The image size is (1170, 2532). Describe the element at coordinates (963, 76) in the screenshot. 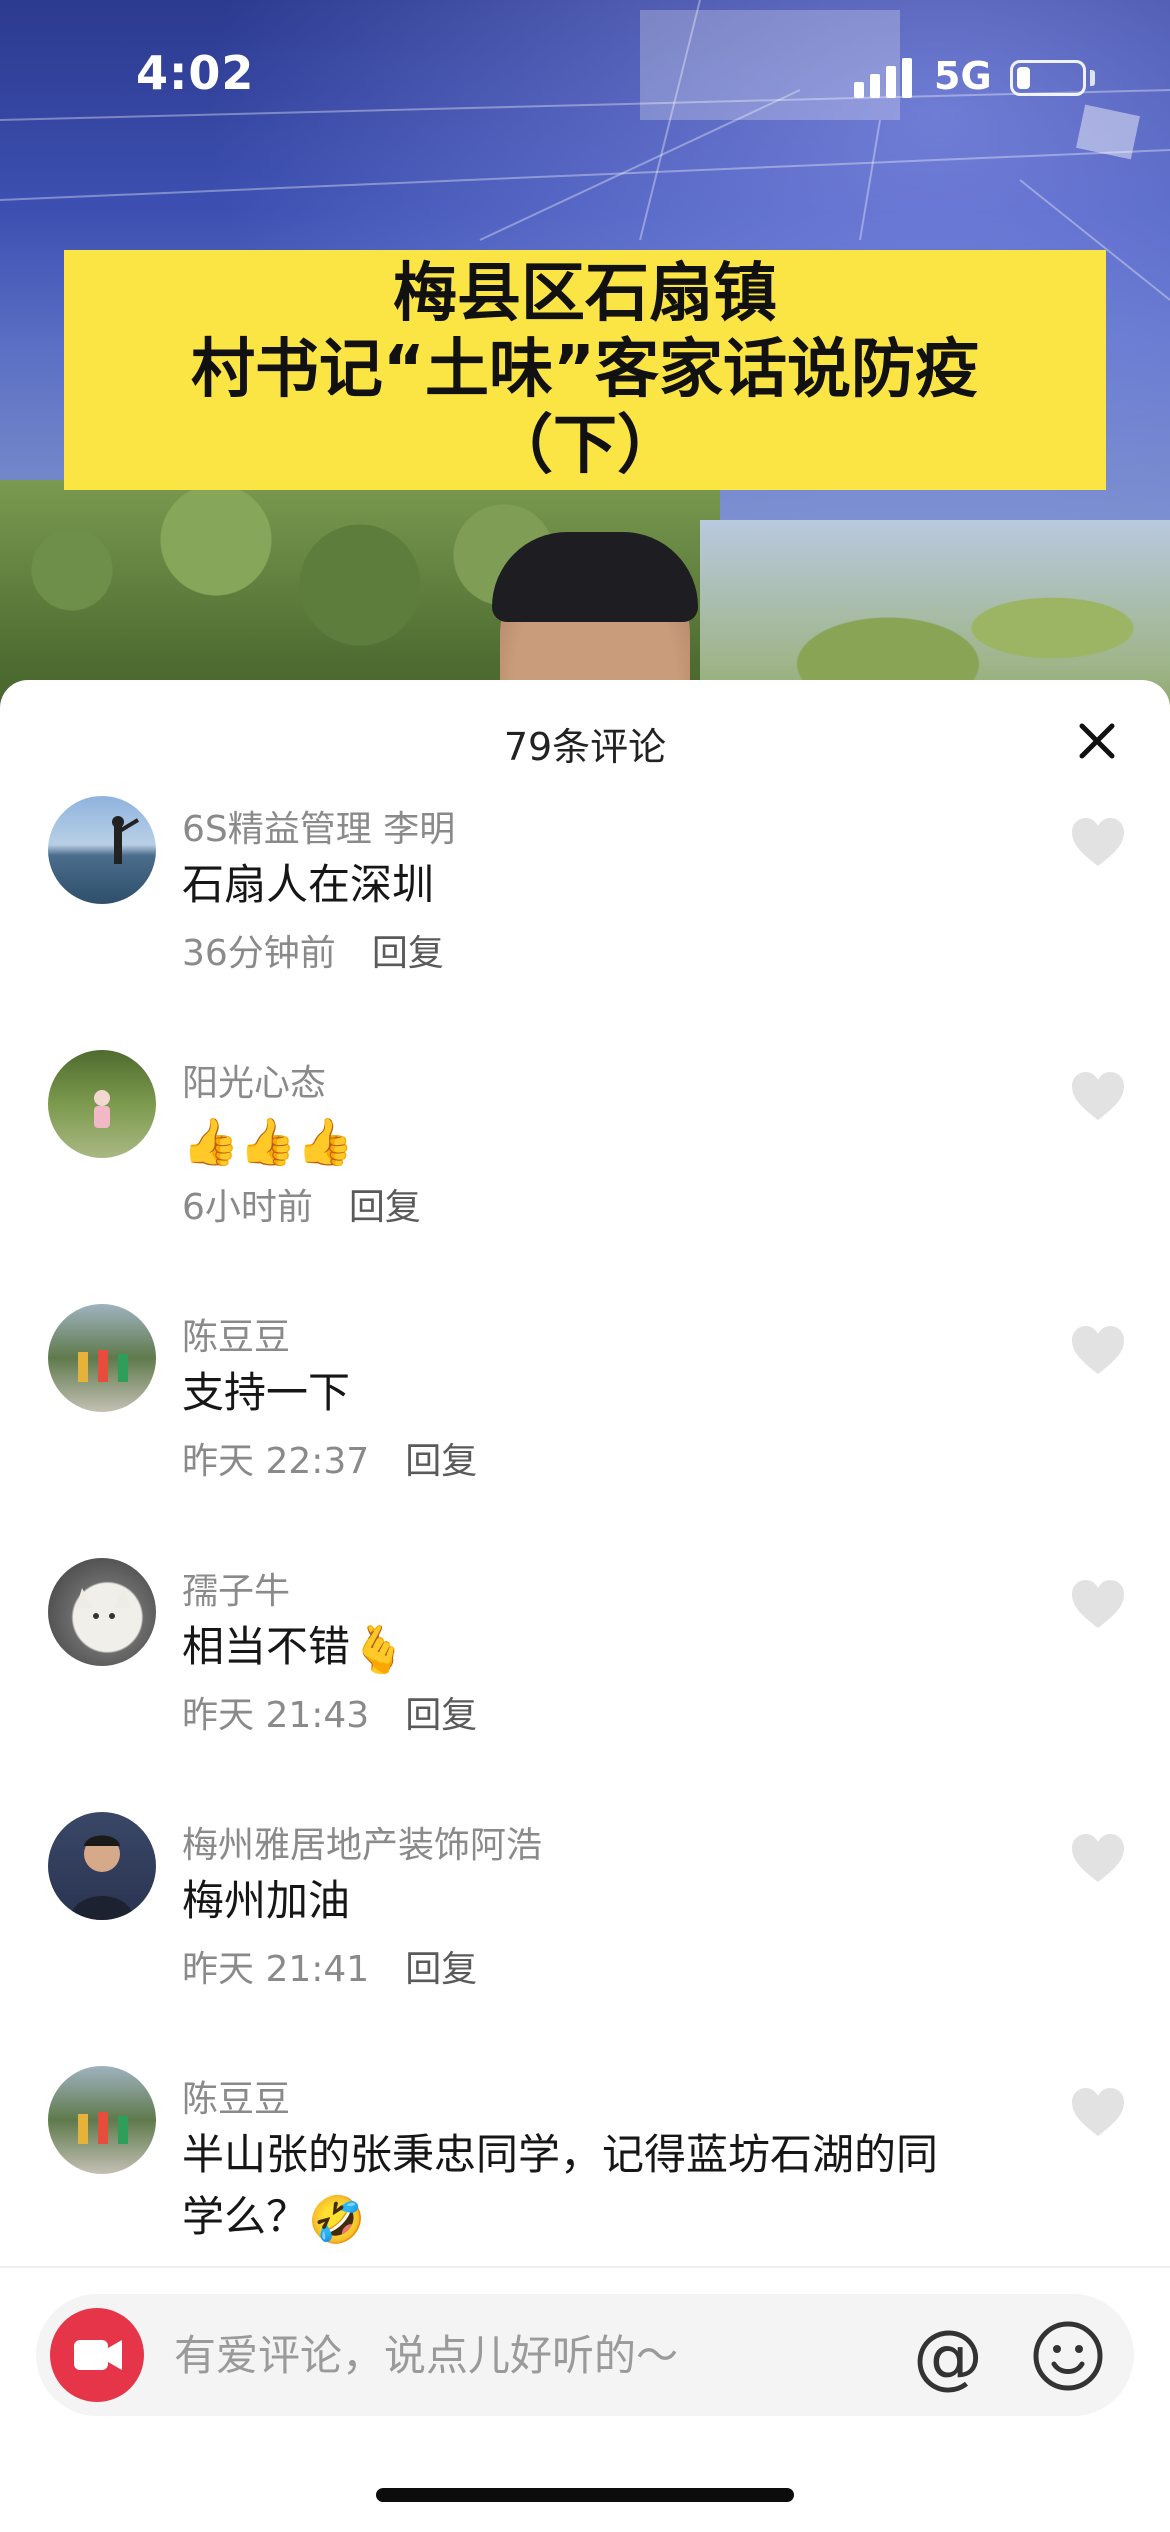

I see `network-type: 5G` at that location.